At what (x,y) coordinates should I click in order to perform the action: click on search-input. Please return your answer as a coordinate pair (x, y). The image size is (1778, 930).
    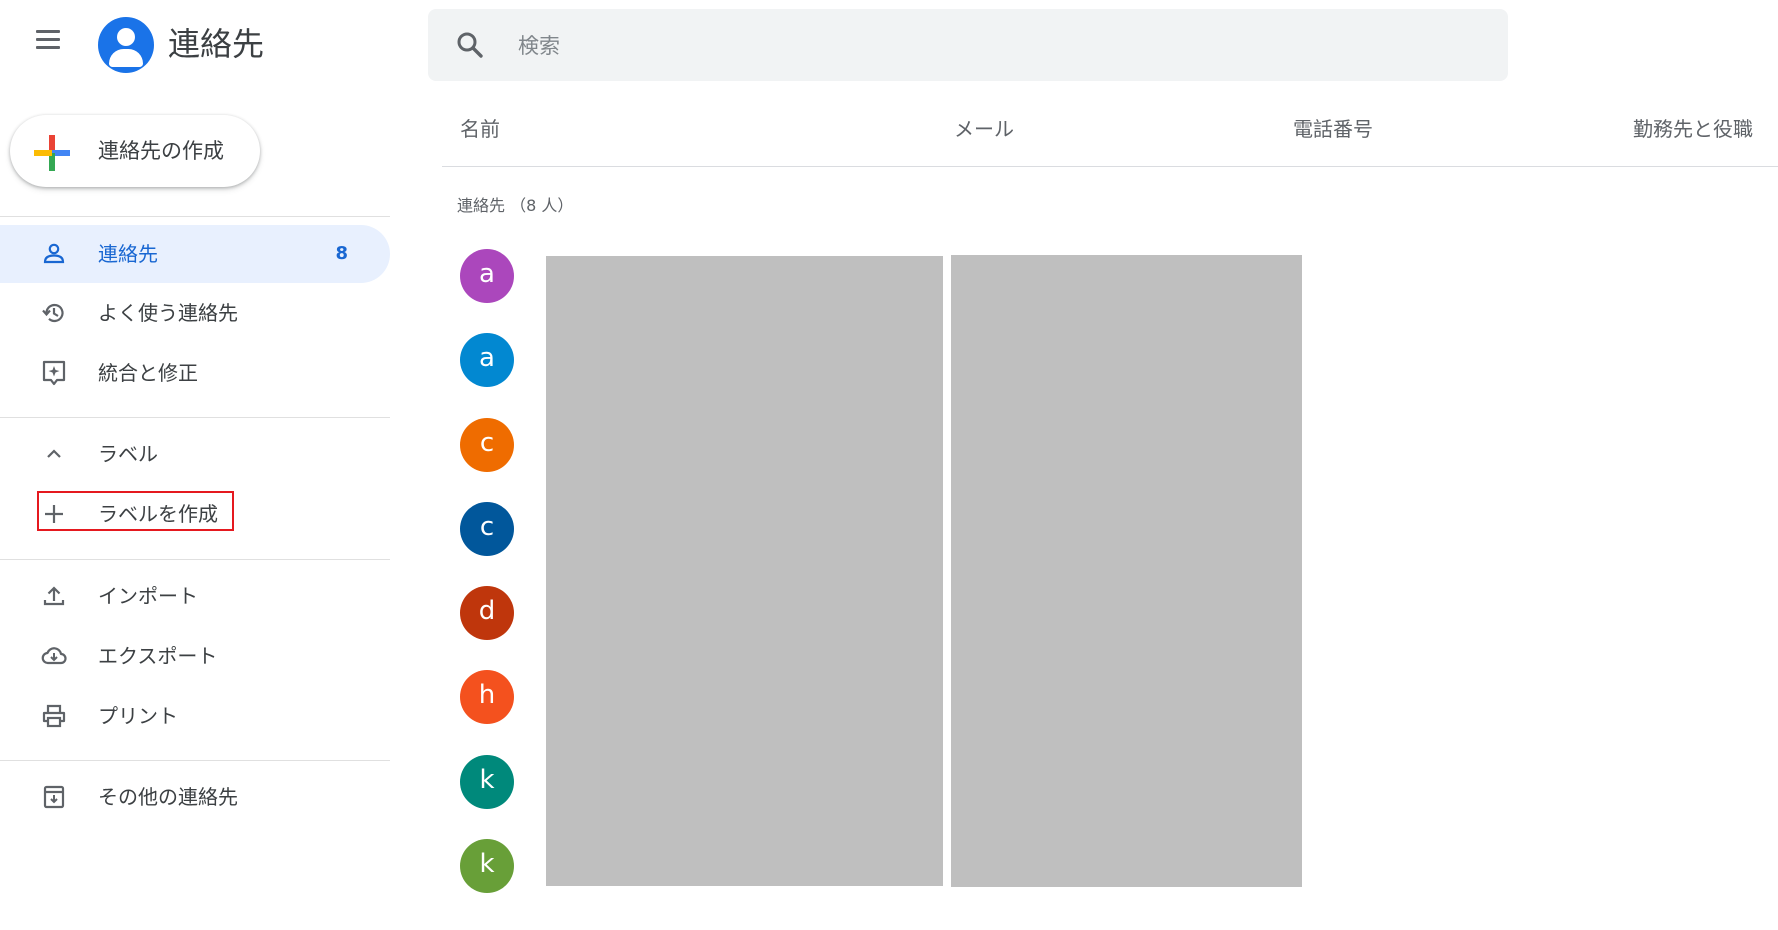
    Looking at the image, I should click on (968, 46).